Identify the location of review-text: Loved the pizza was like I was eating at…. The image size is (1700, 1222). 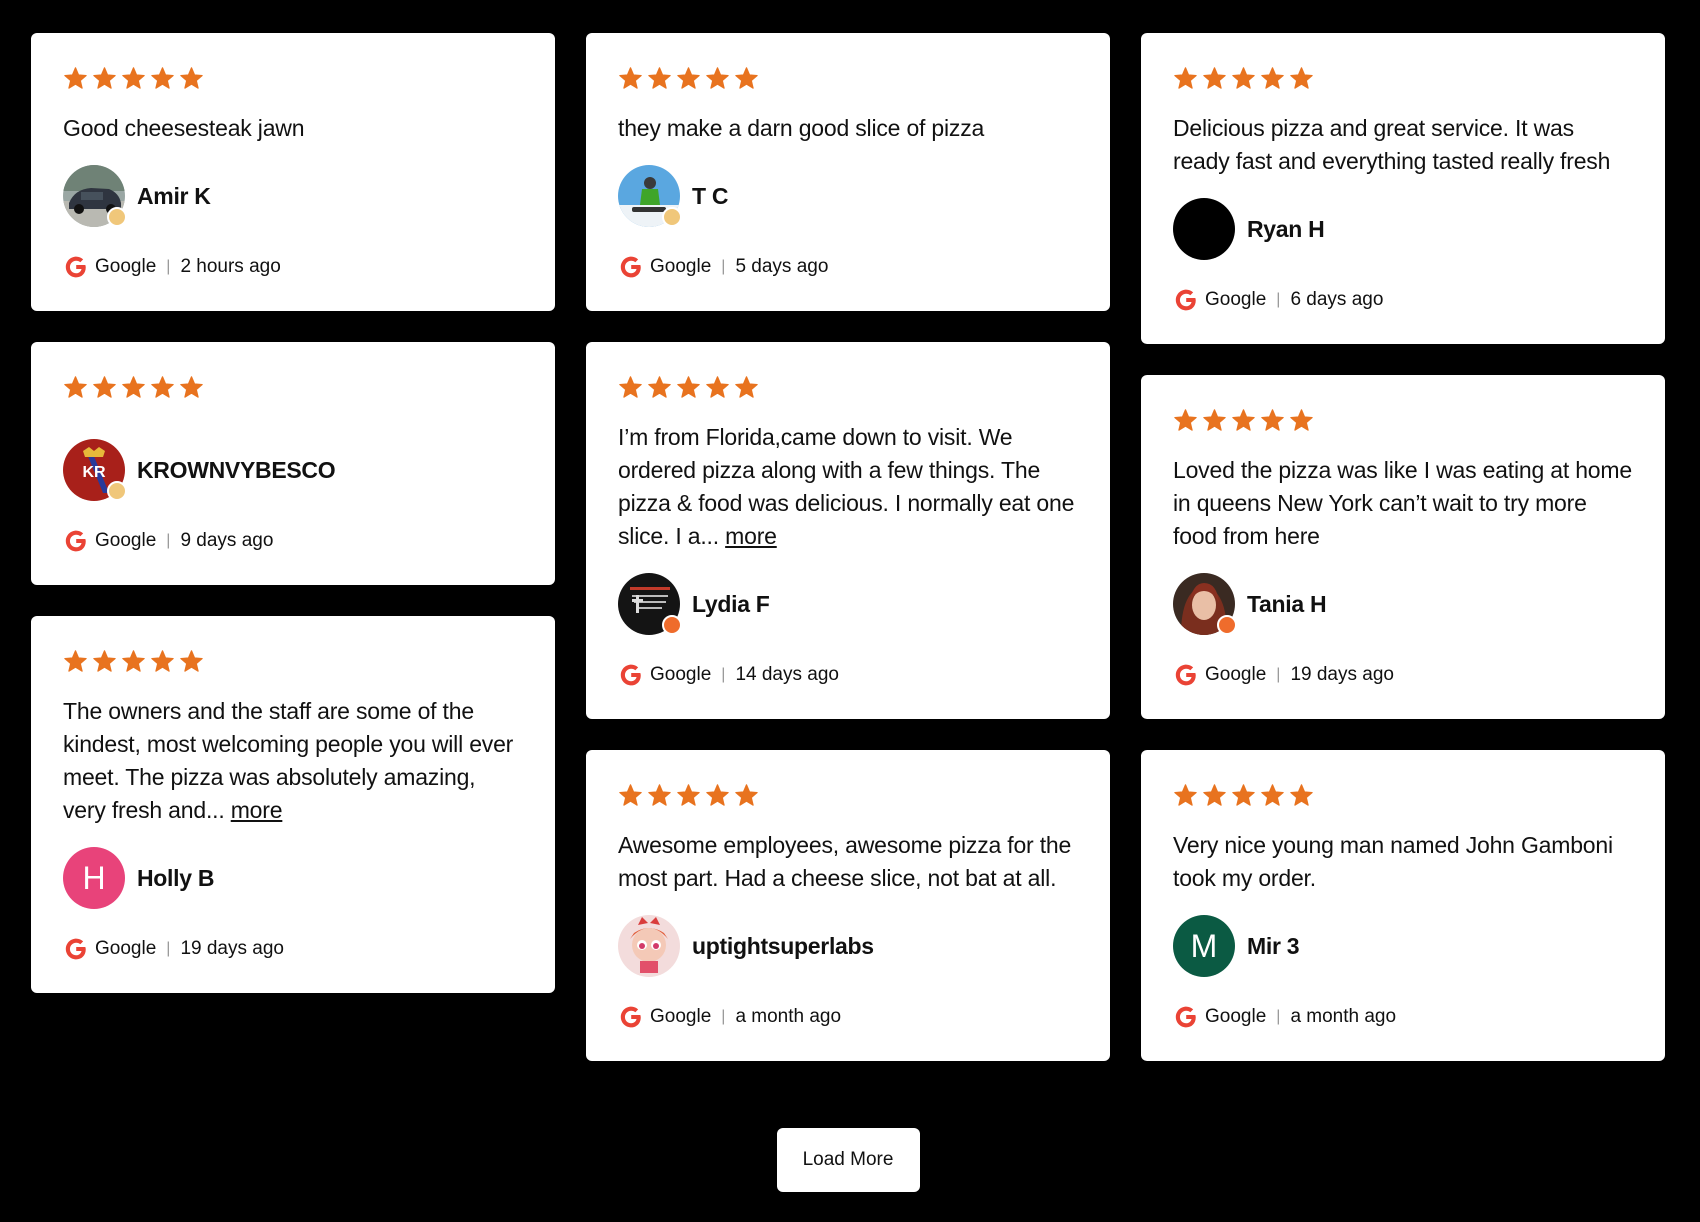
(1403, 503).